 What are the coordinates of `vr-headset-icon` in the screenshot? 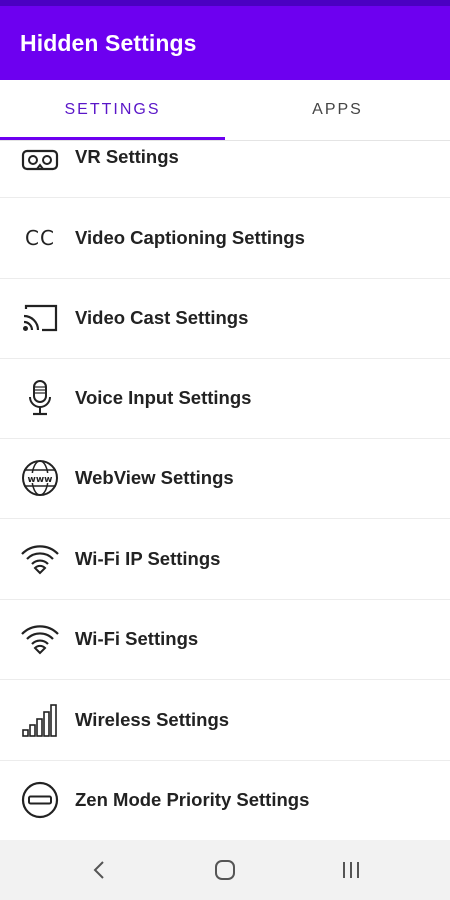 It's located at (40, 159).